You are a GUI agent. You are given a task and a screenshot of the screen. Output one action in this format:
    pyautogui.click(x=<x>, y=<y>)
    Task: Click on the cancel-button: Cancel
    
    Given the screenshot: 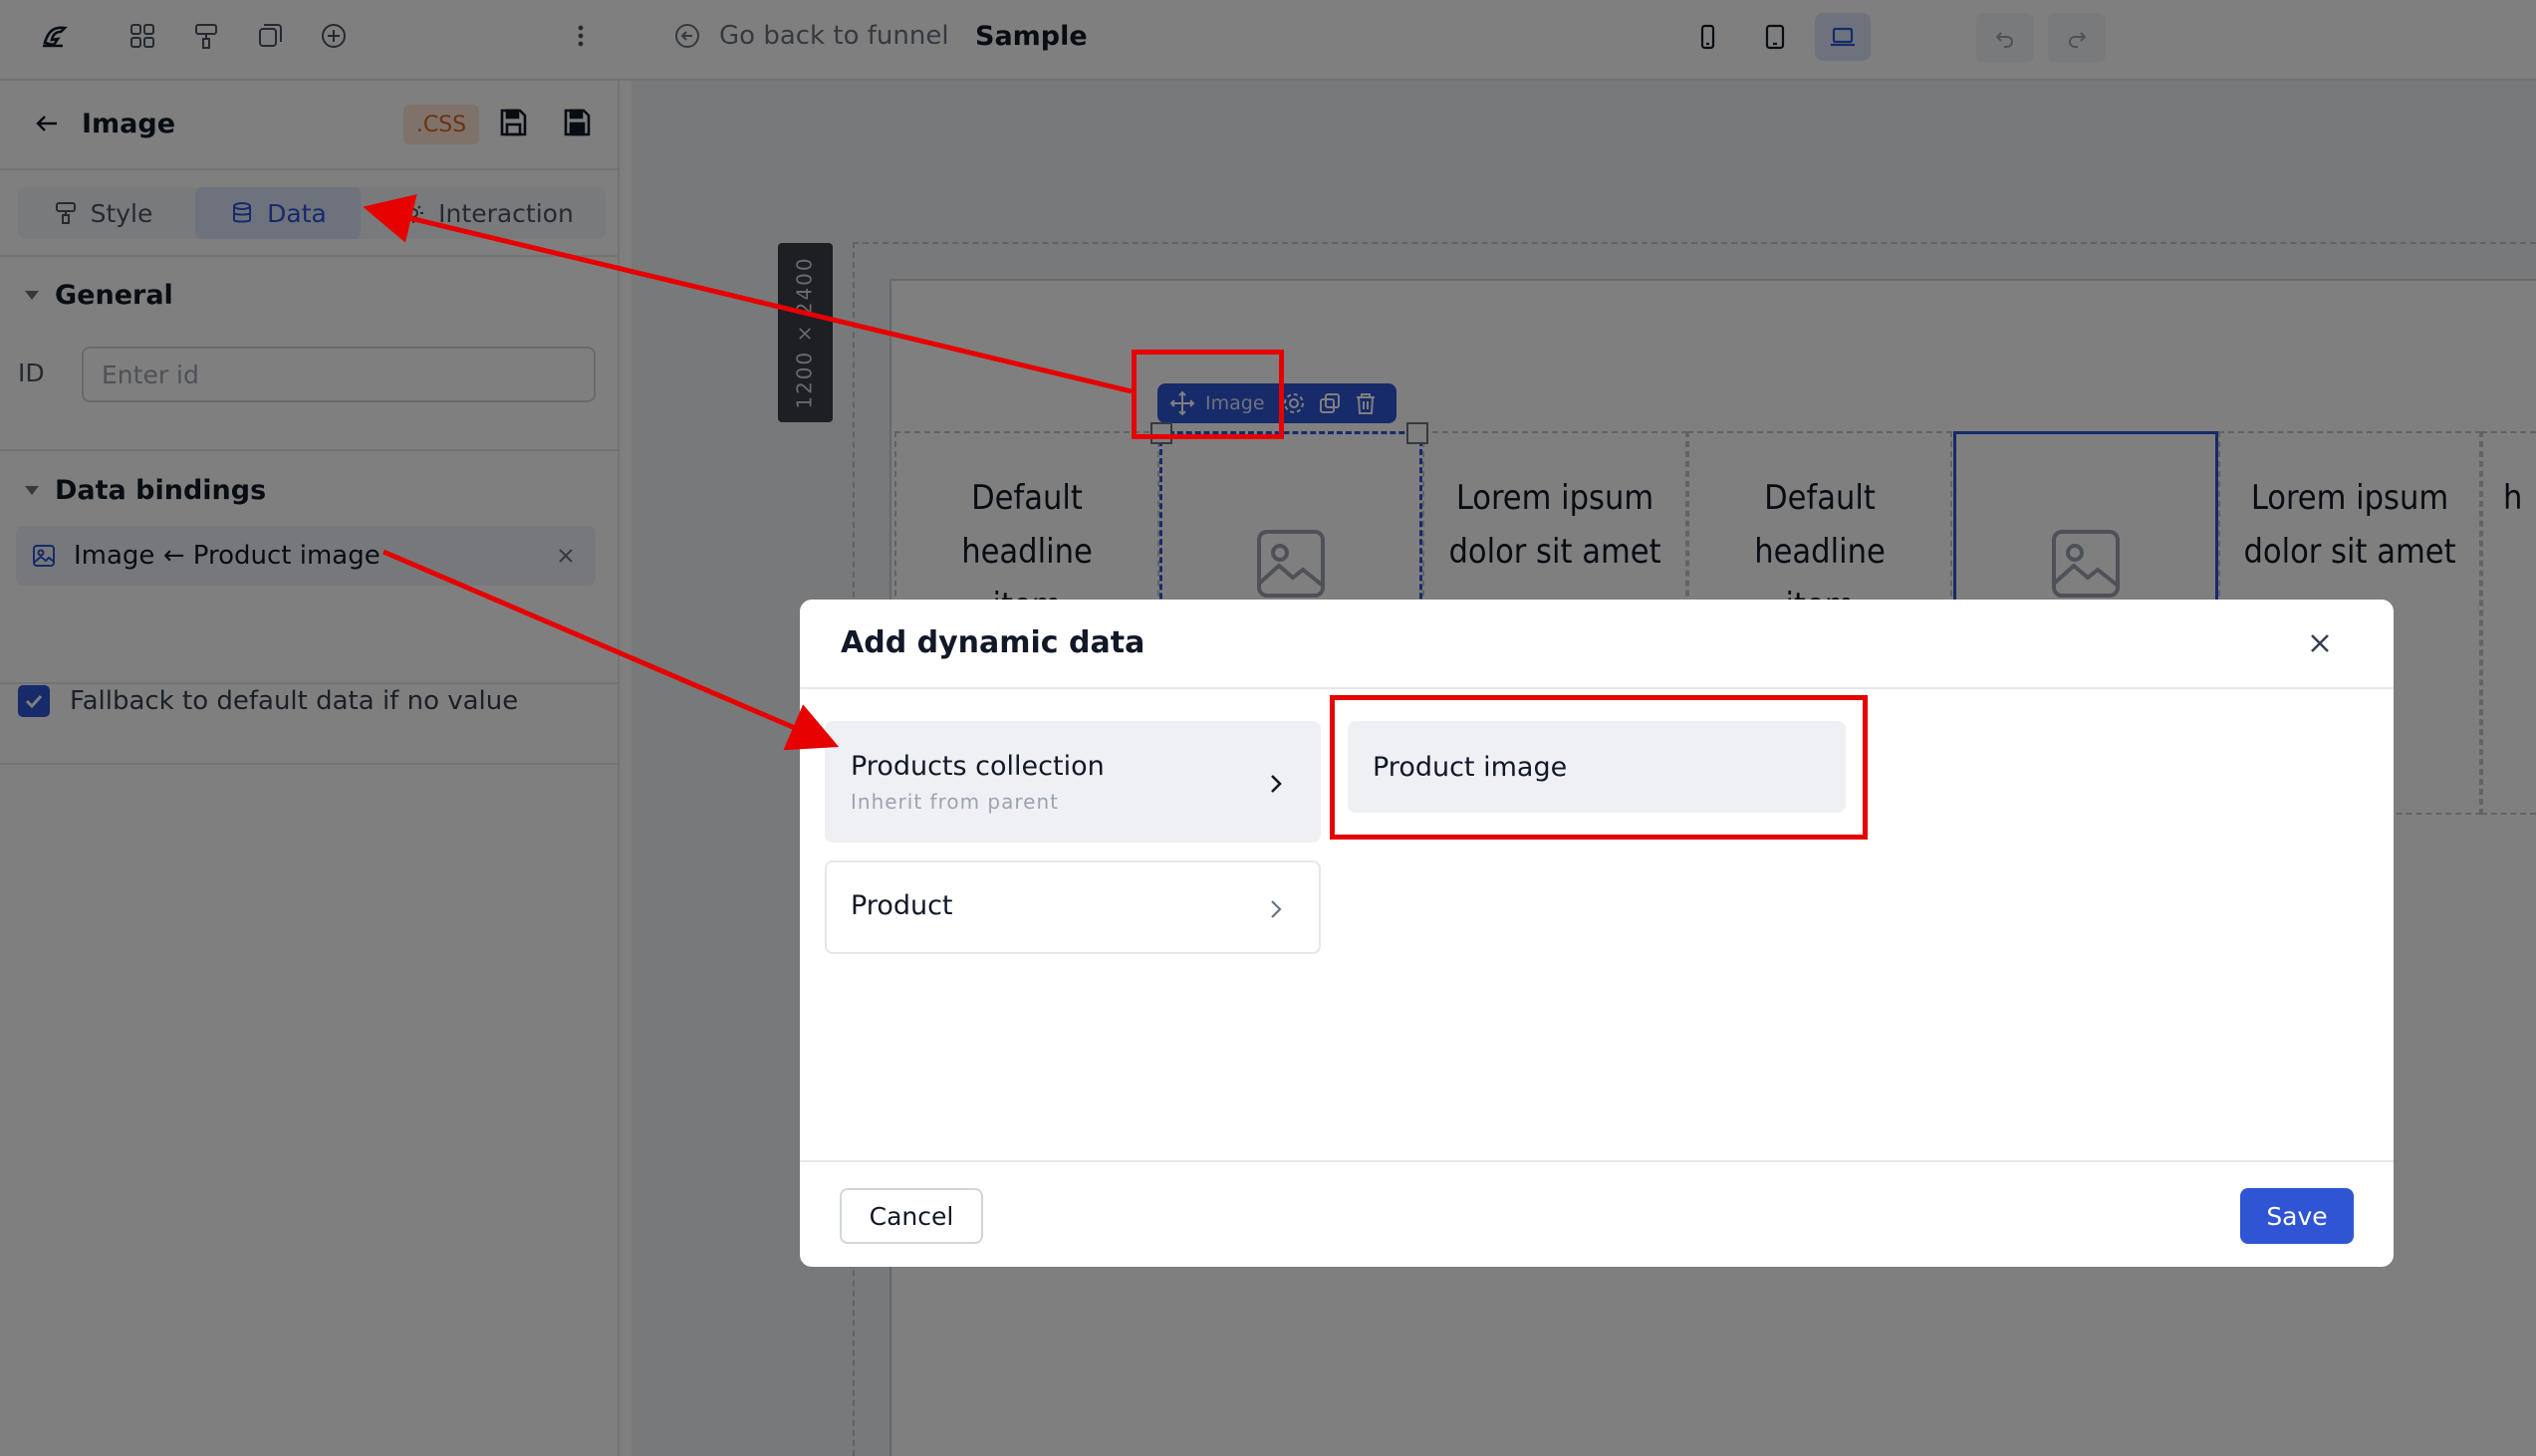 What is the action you would take?
    pyautogui.click(x=911, y=1216)
    